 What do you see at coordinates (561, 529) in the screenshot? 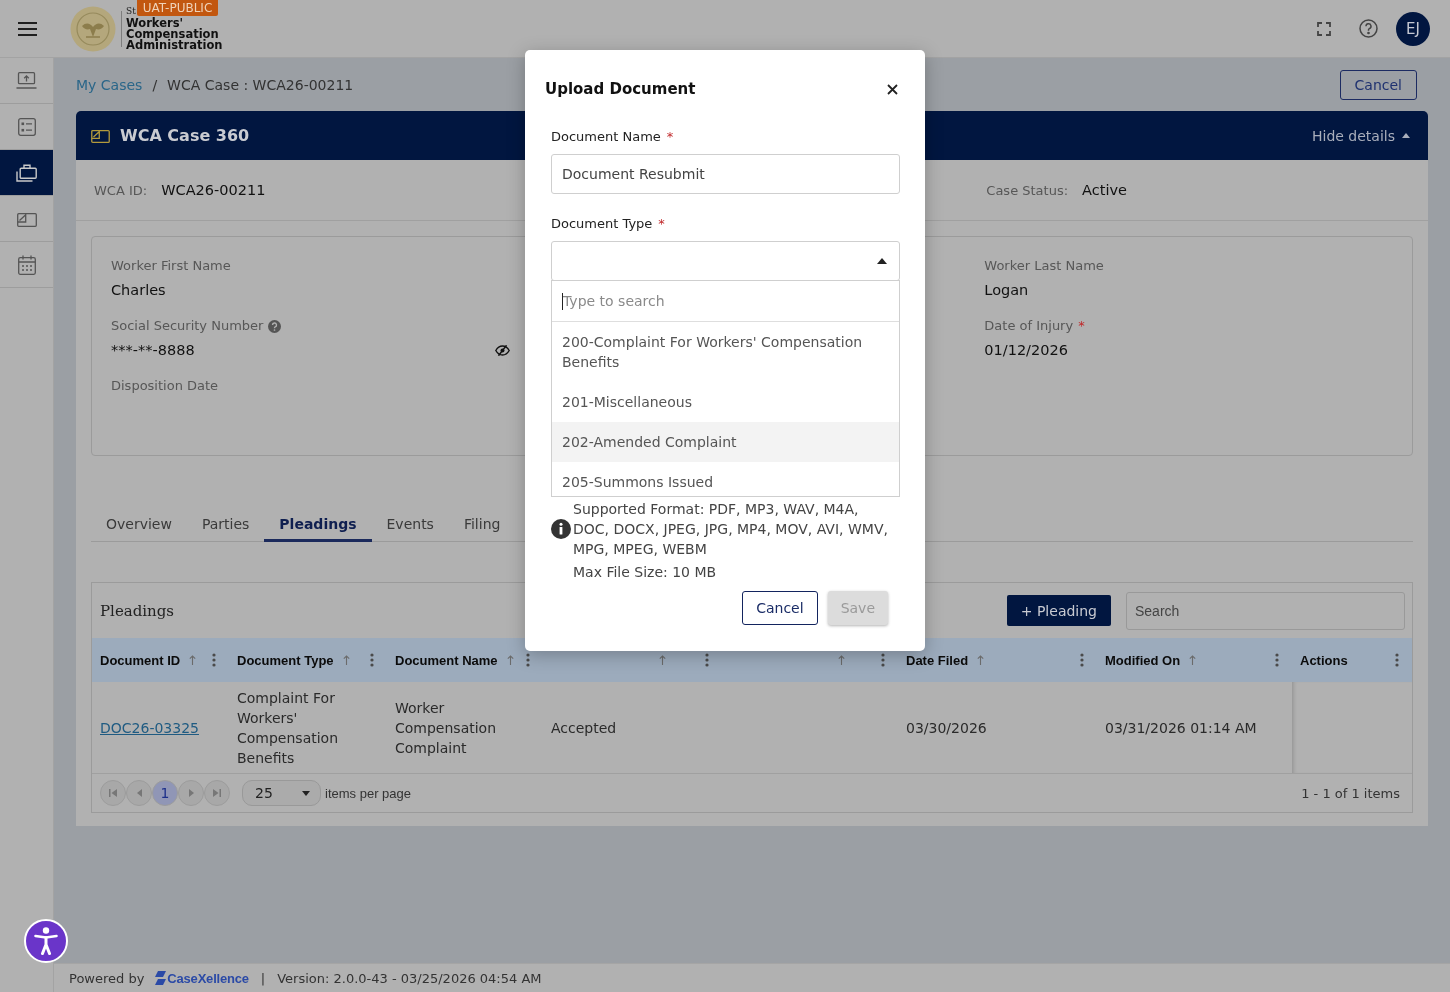
I see `info-icon` at bounding box center [561, 529].